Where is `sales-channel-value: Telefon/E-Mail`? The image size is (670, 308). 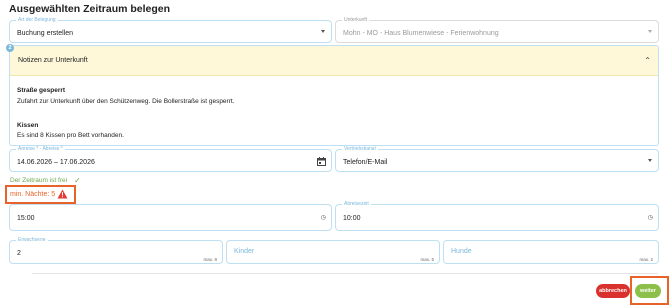 sales-channel-value: Telefon/E-Mail is located at coordinates (365, 162).